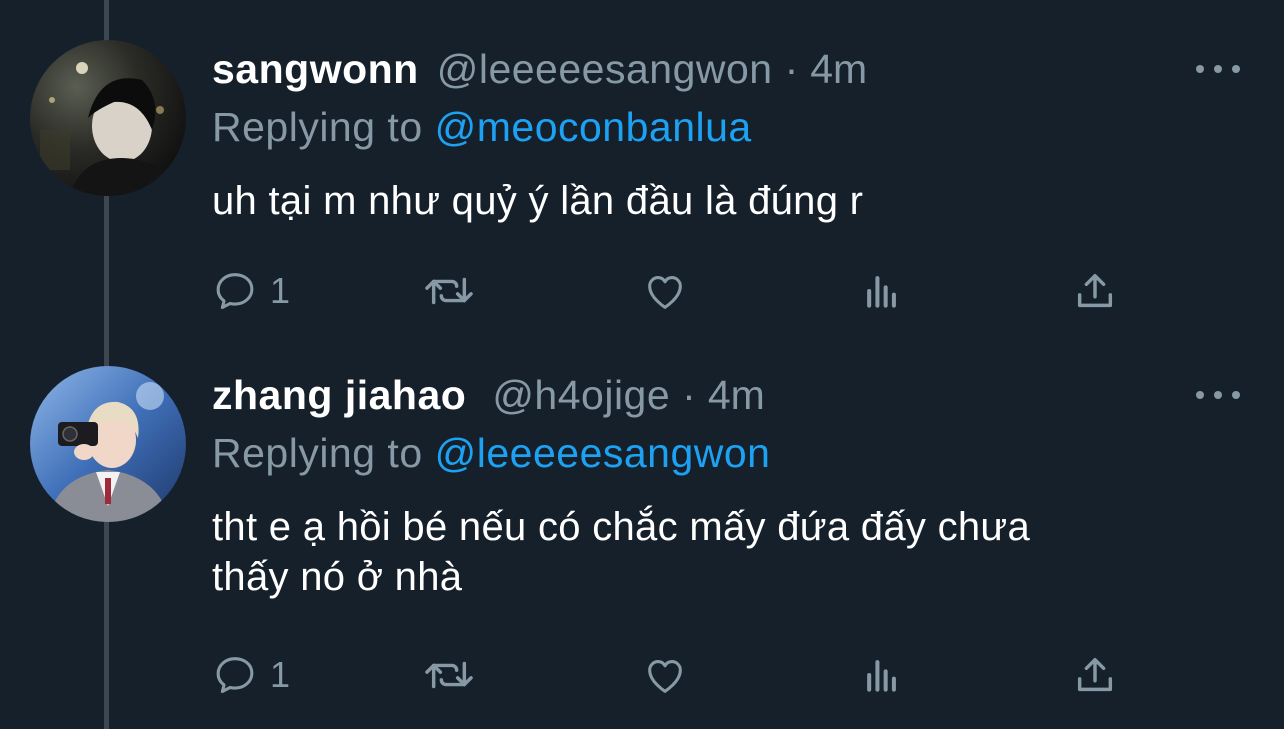  I want to click on display-name: sangwonn, so click(315, 69).